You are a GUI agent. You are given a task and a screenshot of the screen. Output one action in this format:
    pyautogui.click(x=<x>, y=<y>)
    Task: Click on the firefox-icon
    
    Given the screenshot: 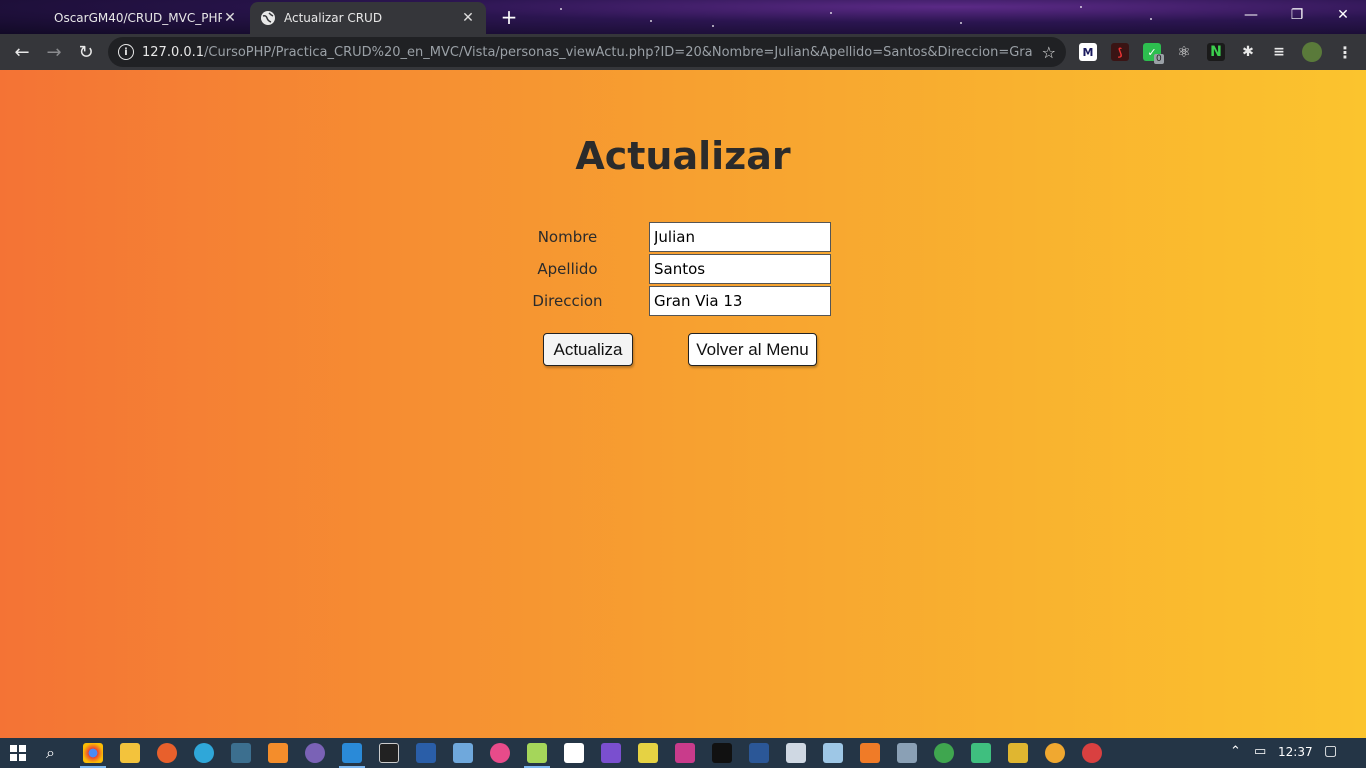 What is the action you would take?
    pyautogui.click(x=167, y=753)
    